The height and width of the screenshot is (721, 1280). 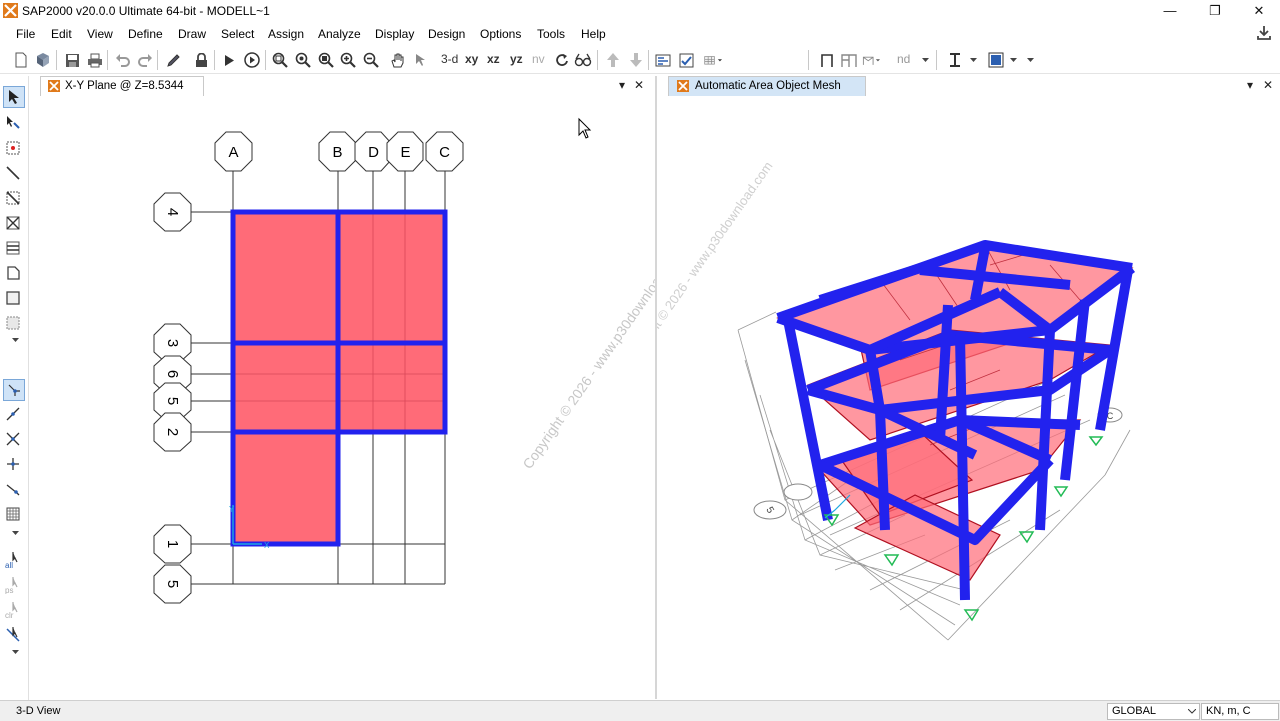 I want to click on move-up-button, so click(x=613, y=60).